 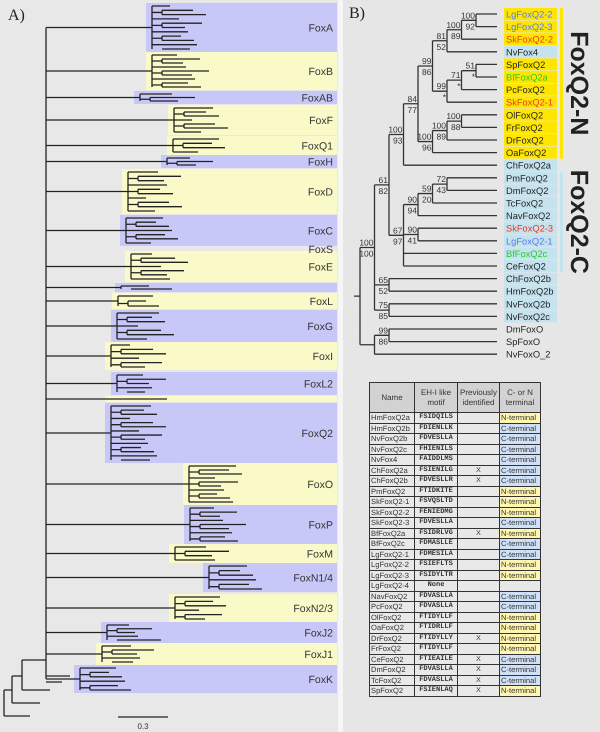 What do you see at coordinates (530, 229) in the screenshot?
I see `taxon-label: SkFoxQ2-3` at bounding box center [530, 229].